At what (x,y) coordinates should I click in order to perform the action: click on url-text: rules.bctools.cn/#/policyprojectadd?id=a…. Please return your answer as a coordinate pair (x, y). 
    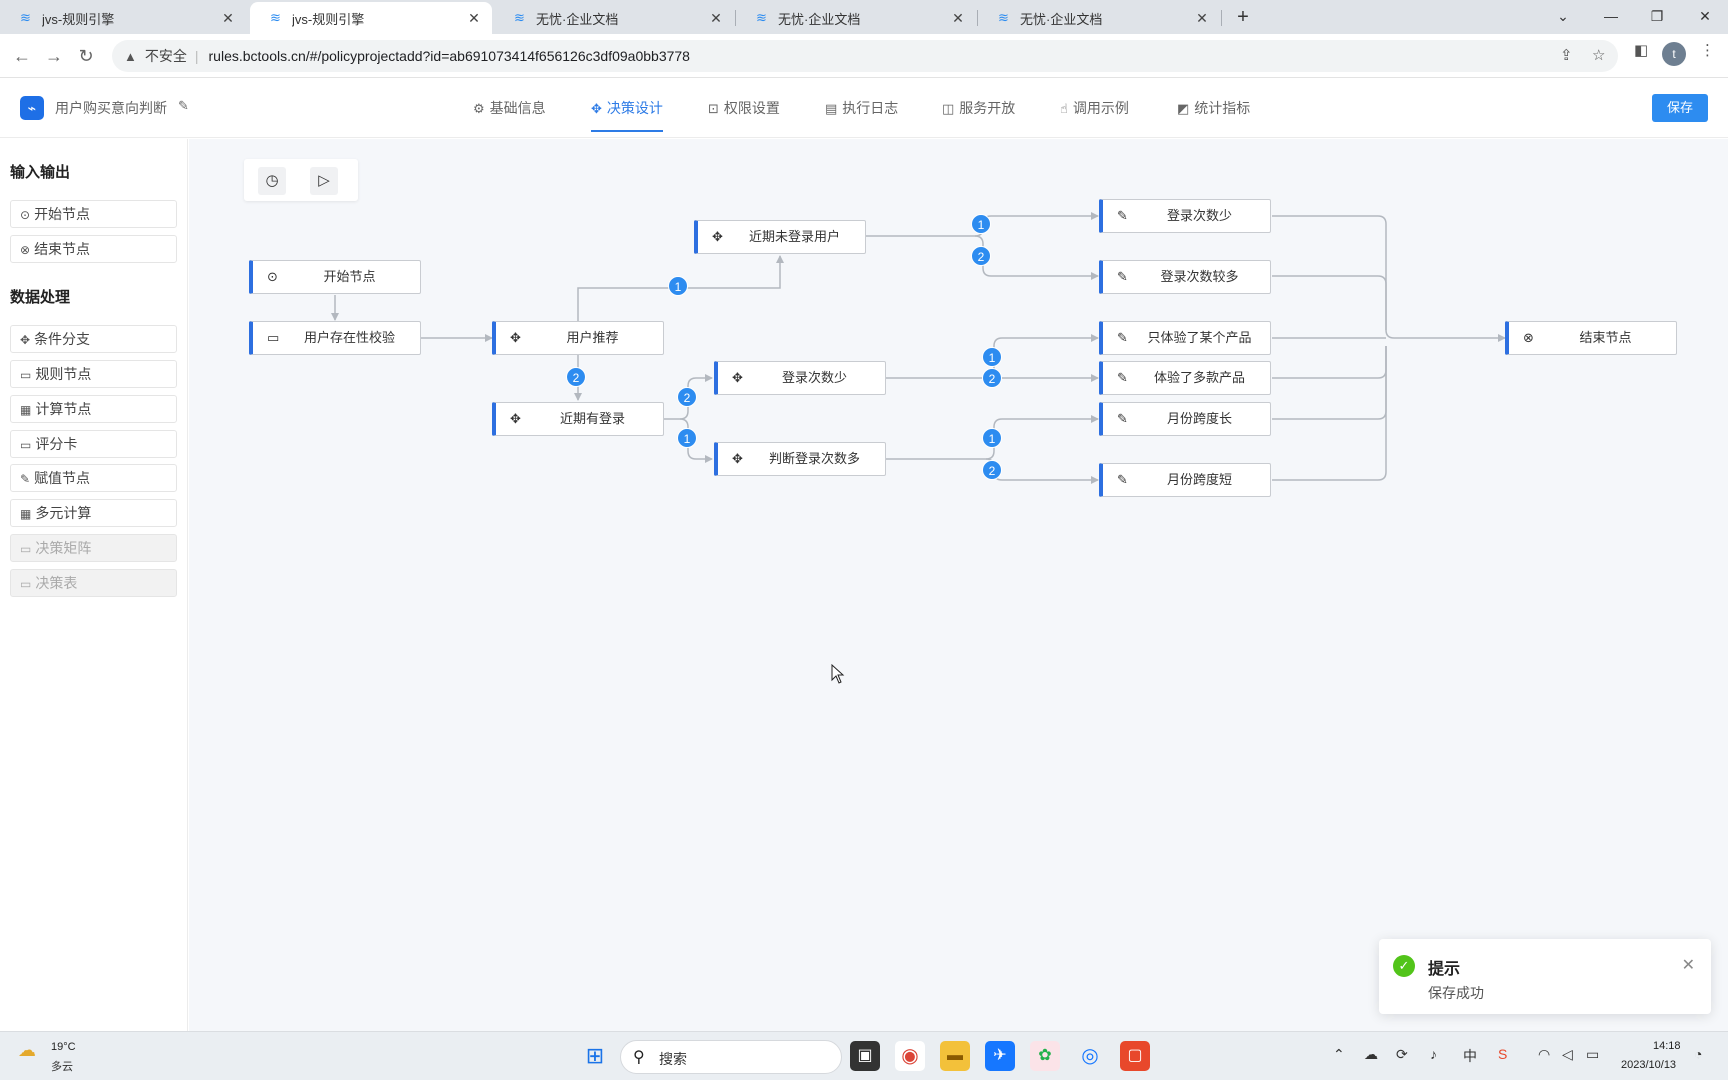
    Looking at the image, I should click on (449, 56).